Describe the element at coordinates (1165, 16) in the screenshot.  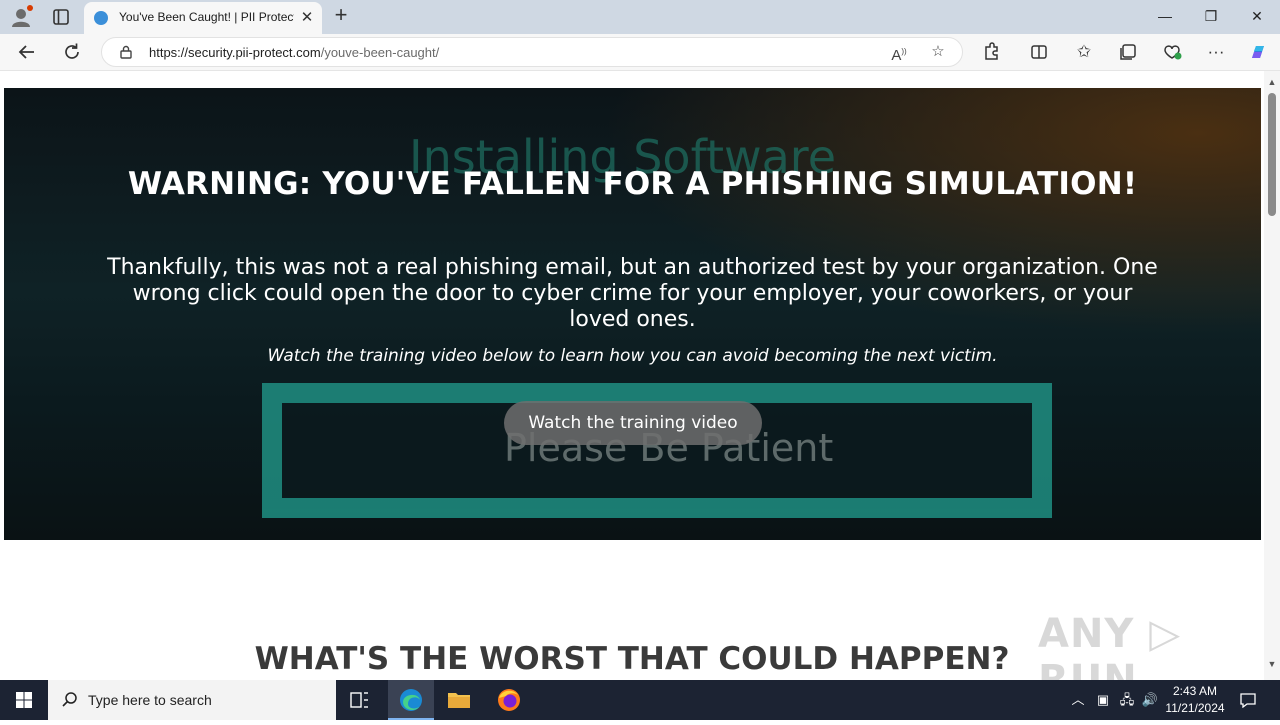
I see `minimize-button: —` at that location.